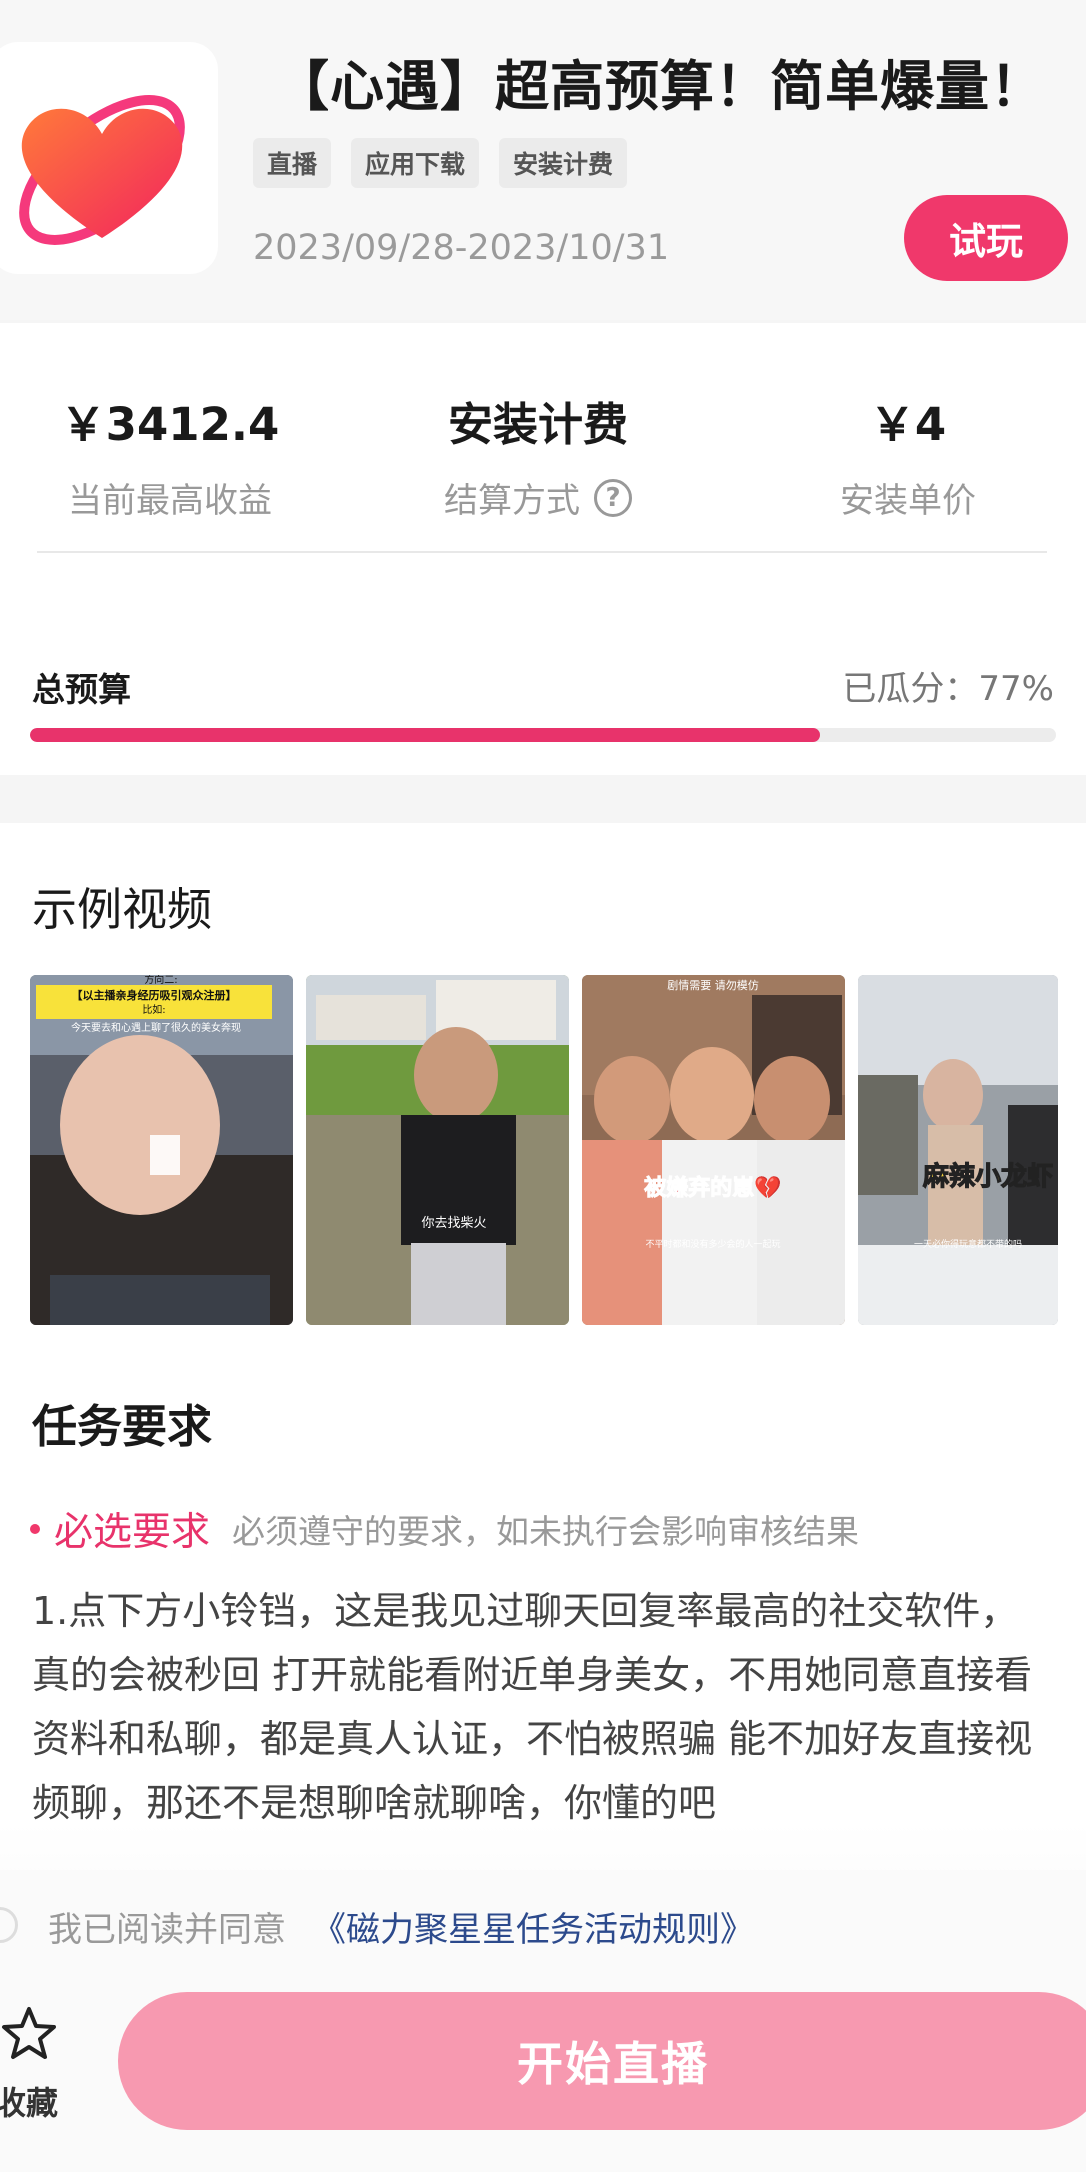 This screenshot has width=1086, height=2172. Describe the element at coordinates (170, 501) in the screenshot. I see `max-income-label-text: 当前最高收益` at that location.